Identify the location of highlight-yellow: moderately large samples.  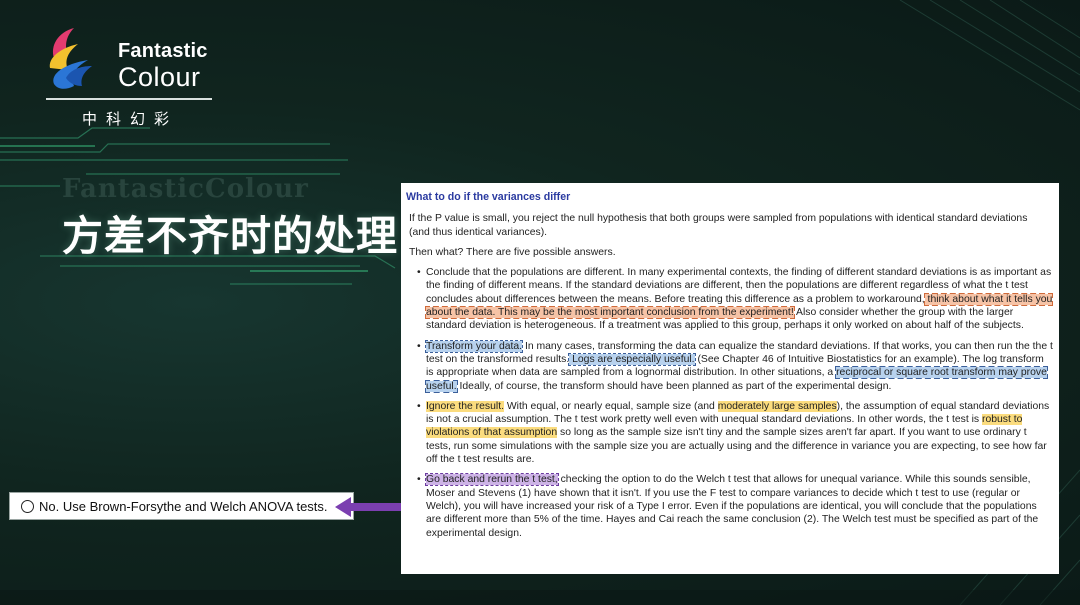
(777, 406).